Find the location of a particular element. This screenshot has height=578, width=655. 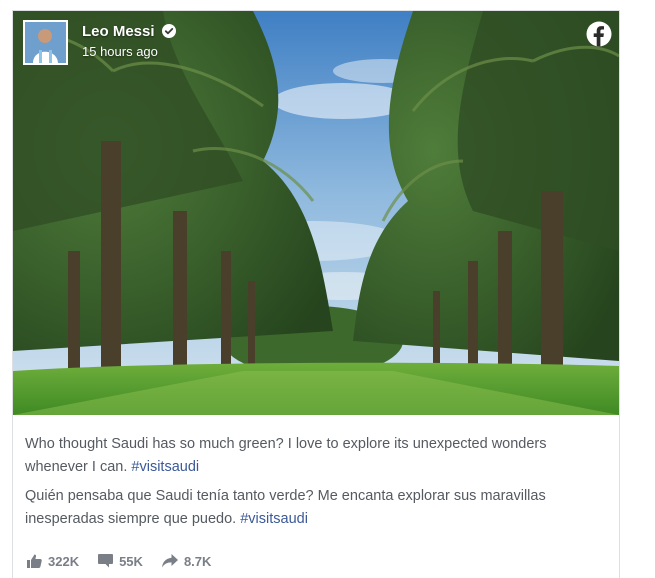

comments-stat: 55K is located at coordinates (120, 561).